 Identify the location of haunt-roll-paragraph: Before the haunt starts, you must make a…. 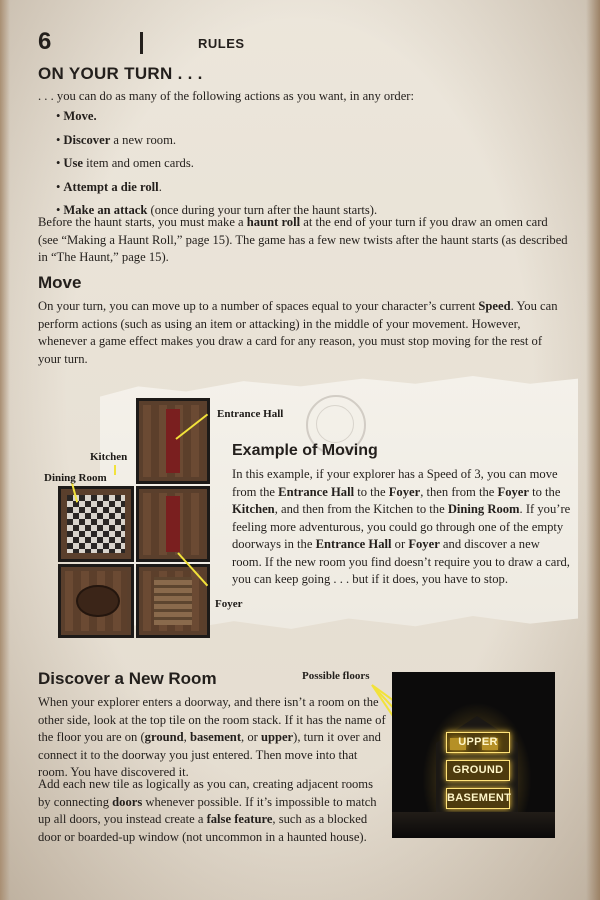
(303, 239).